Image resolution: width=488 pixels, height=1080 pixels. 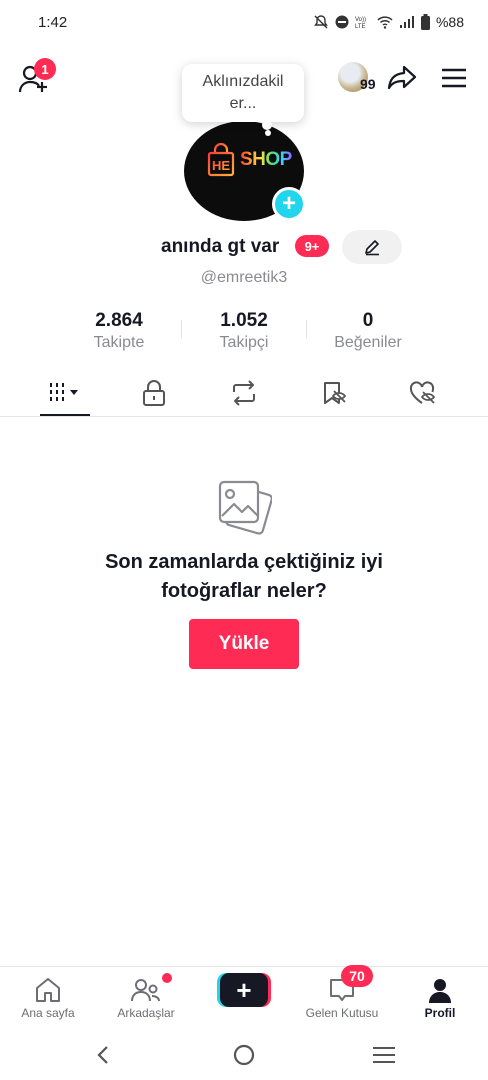 I want to click on add-friend-button: 1, so click(x=37, y=76).